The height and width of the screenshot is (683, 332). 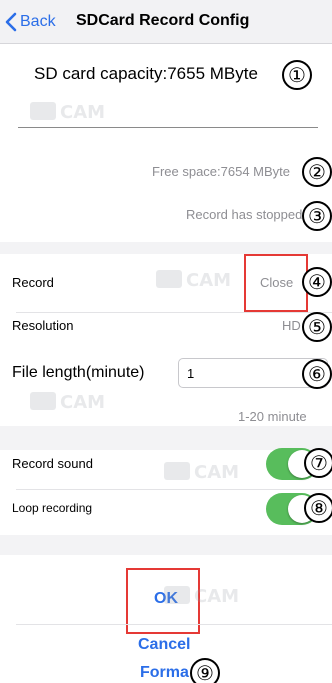 What do you see at coordinates (11, 22) in the screenshot?
I see `chevron-left-icon` at bounding box center [11, 22].